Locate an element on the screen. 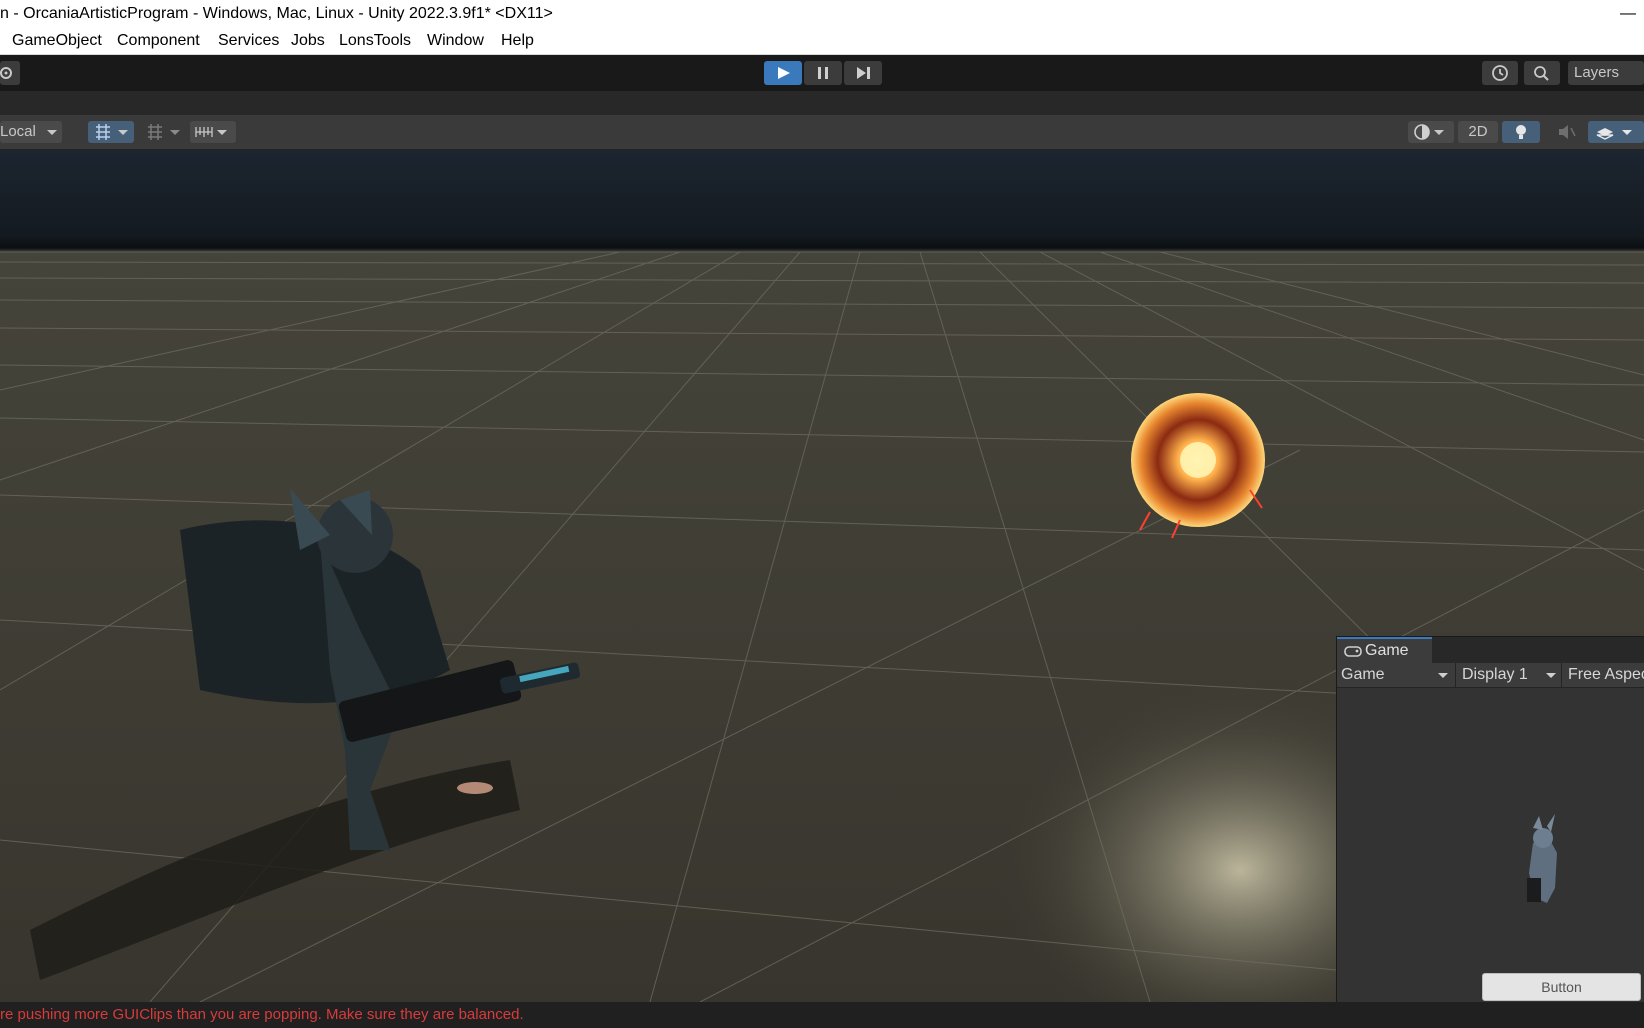 This screenshot has width=1644, height=1028. aspect-value: Free Aspec is located at coordinates (1606, 674).